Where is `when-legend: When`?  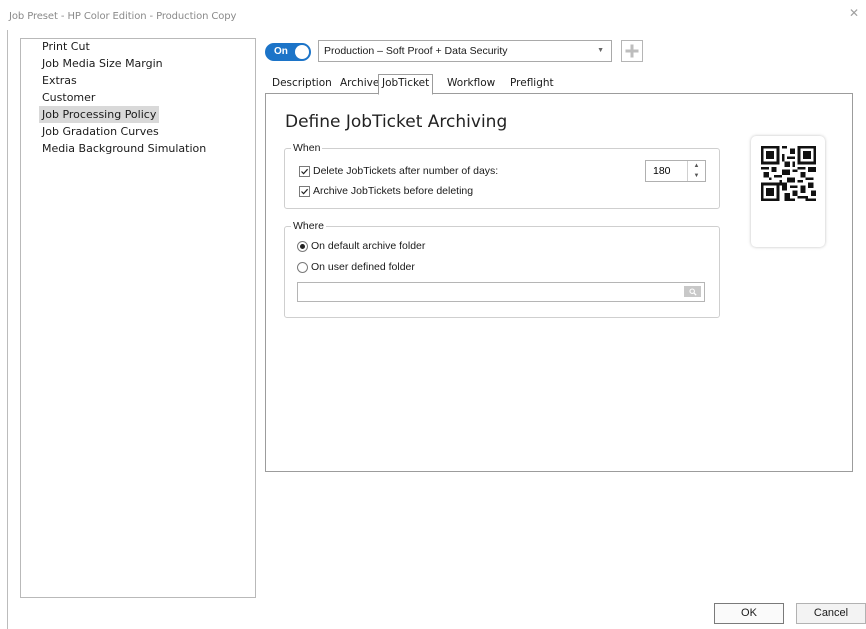 when-legend: When is located at coordinates (307, 148).